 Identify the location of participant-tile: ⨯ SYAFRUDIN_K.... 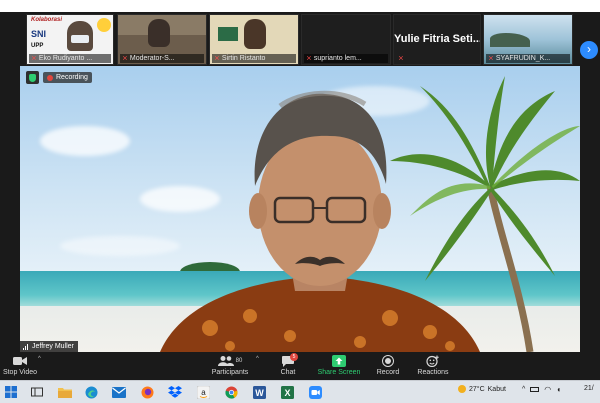
(528, 39).